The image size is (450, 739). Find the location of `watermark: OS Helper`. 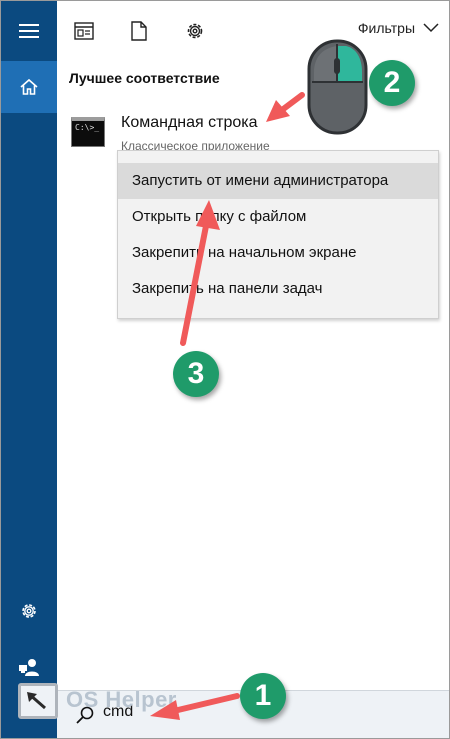

watermark: OS Helper is located at coordinates (118, 703).